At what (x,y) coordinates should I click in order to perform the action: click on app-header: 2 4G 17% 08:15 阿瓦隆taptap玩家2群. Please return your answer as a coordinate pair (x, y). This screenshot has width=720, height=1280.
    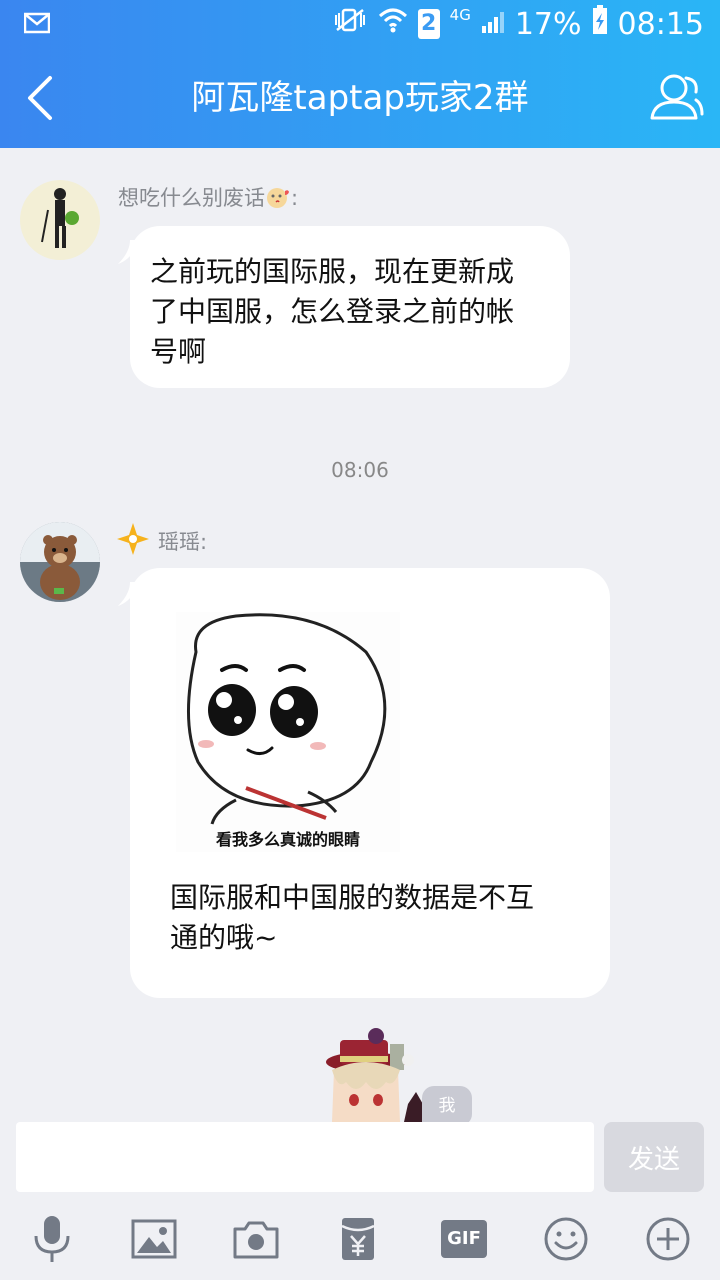
    Looking at the image, I should click on (360, 74).